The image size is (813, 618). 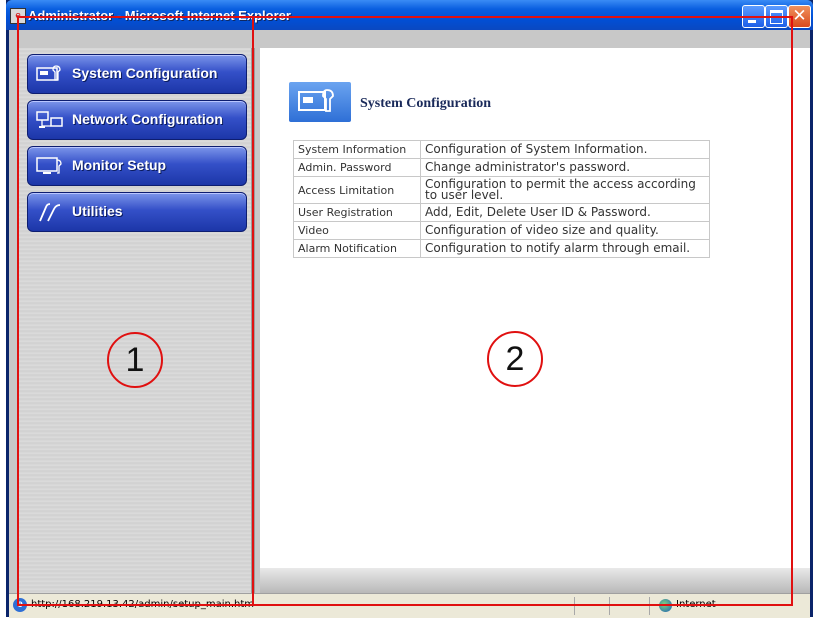 What do you see at coordinates (50, 212) in the screenshot?
I see `utilities-icon` at bounding box center [50, 212].